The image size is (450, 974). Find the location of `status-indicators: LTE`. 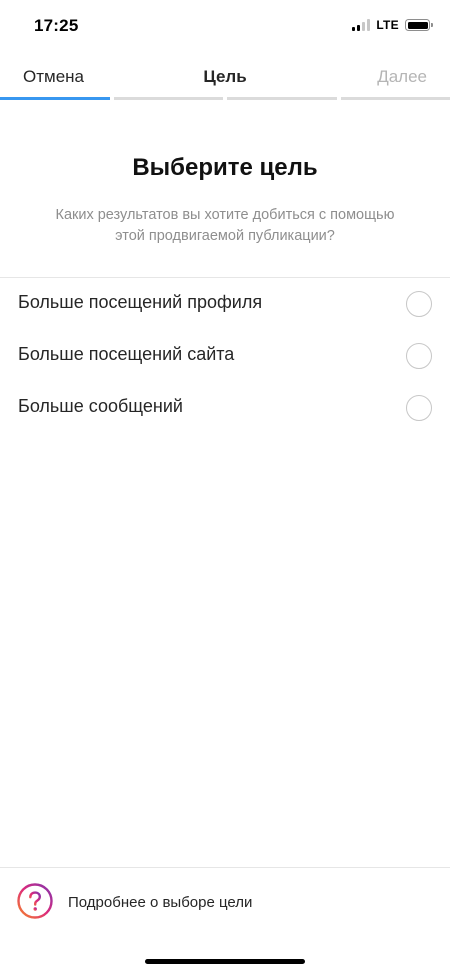

status-indicators: LTE is located at coordinates (392, 25).